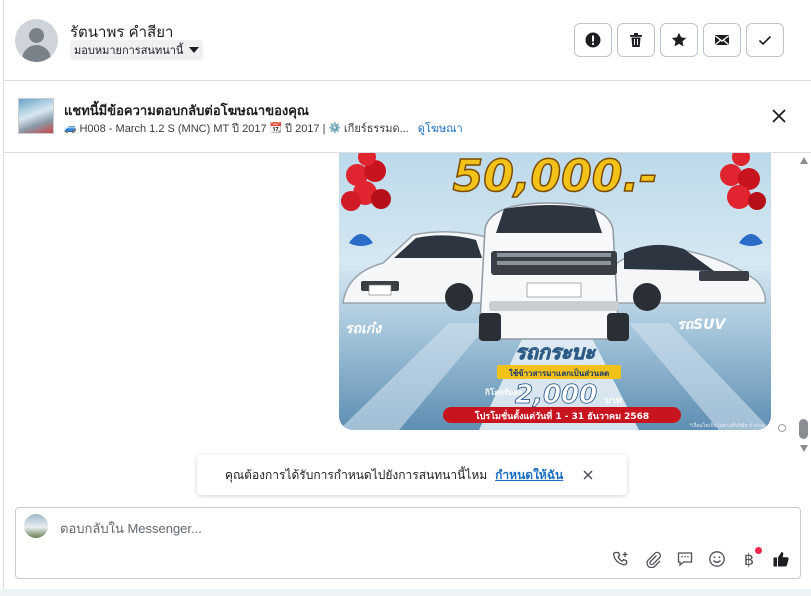 Image resolution: width=811 pixels, height=596 pixels. Describe the element at coordinates (366, 182) in the screenshot. I see `balloons-left` at that location.